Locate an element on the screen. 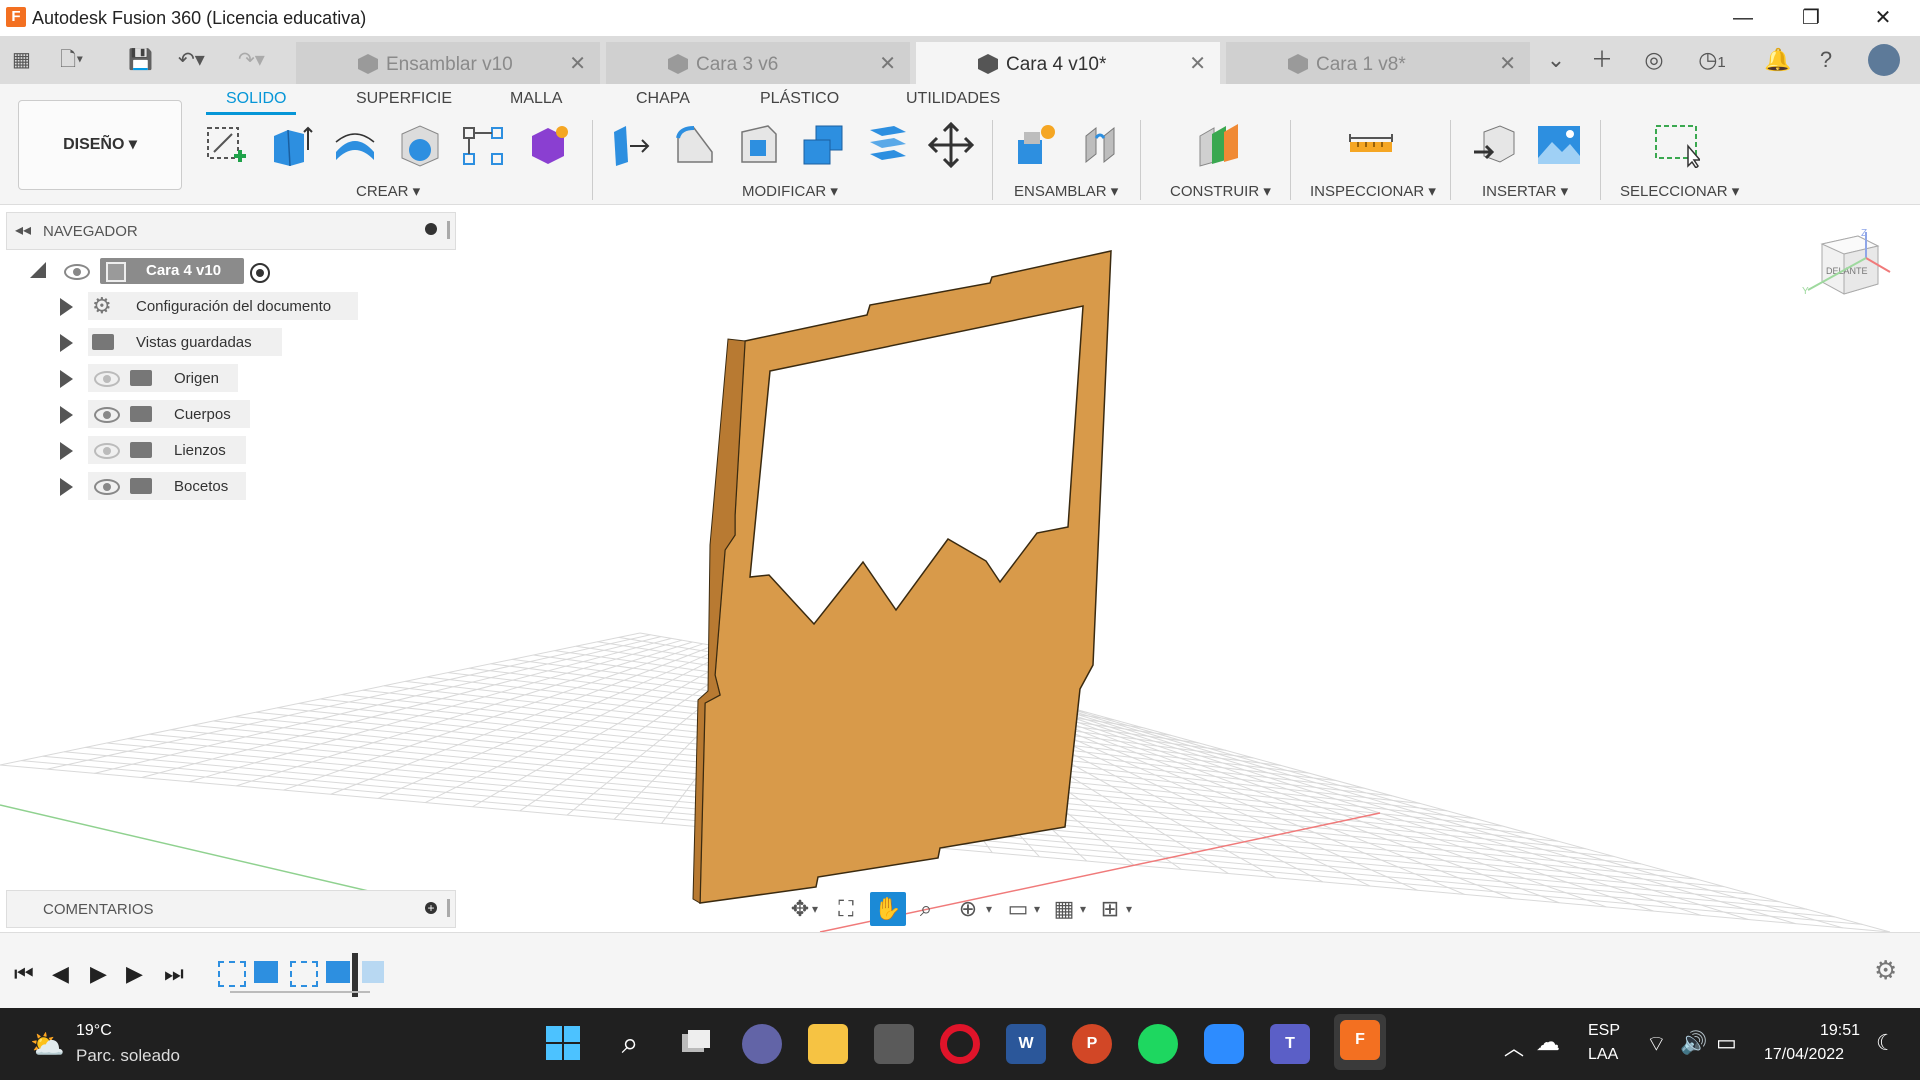 Image resolution: width=1920 pixels, height=1080 pixels. add-comment-icon: + is located at coordinates (431, 908).